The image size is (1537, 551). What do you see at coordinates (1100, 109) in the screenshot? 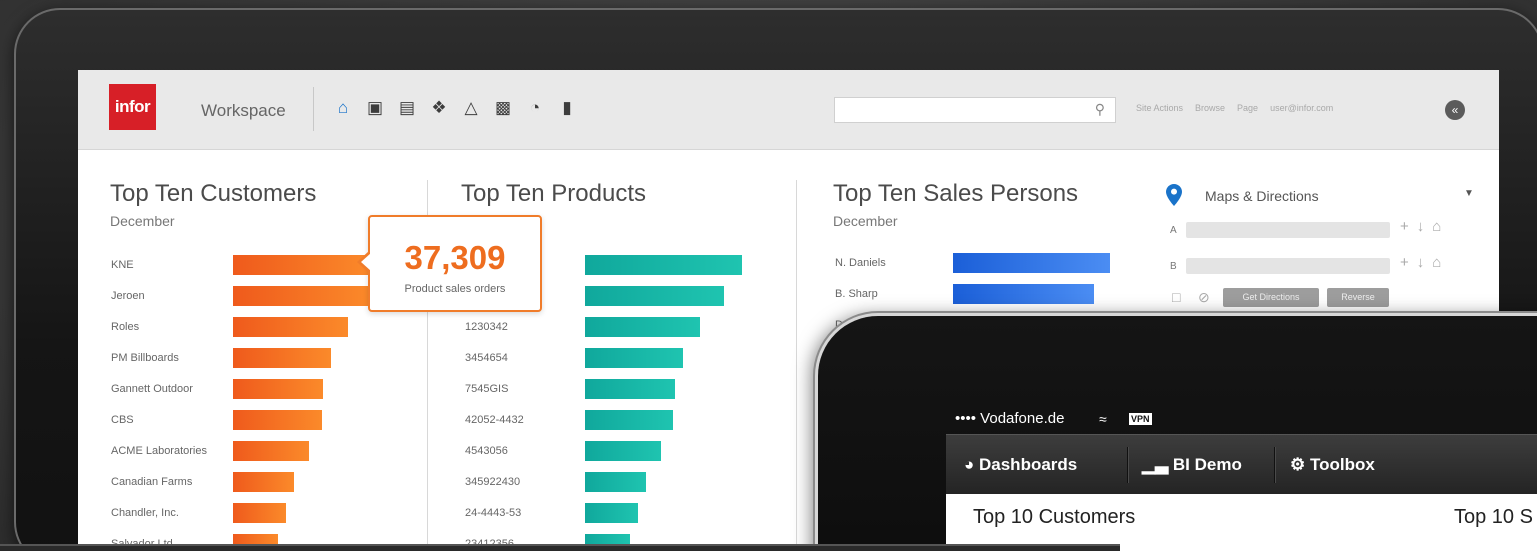
I see `search-icon: ⚲` at bounding box center [1100, 109].